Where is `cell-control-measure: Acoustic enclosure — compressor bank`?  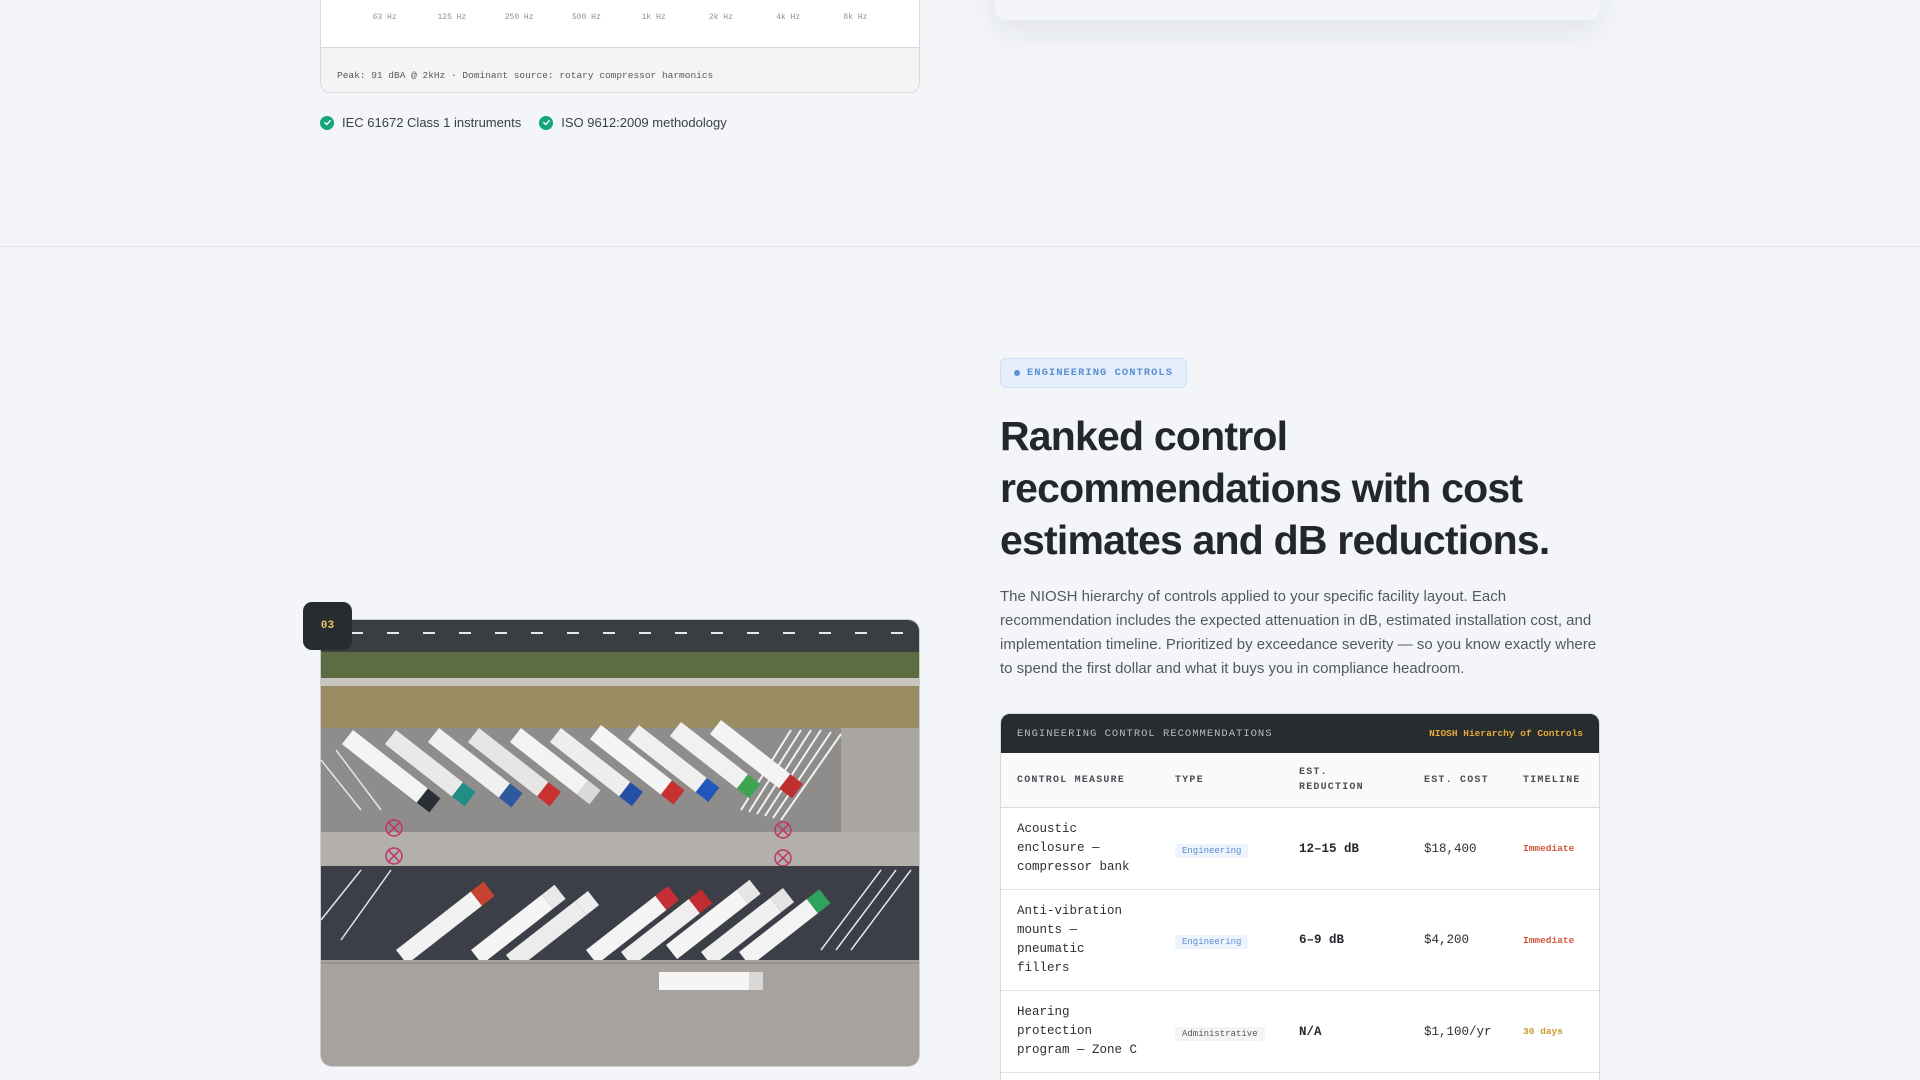
cell-control-measure: Acoustic enclosure — compressor bank is located at coordinates (1073, 848).